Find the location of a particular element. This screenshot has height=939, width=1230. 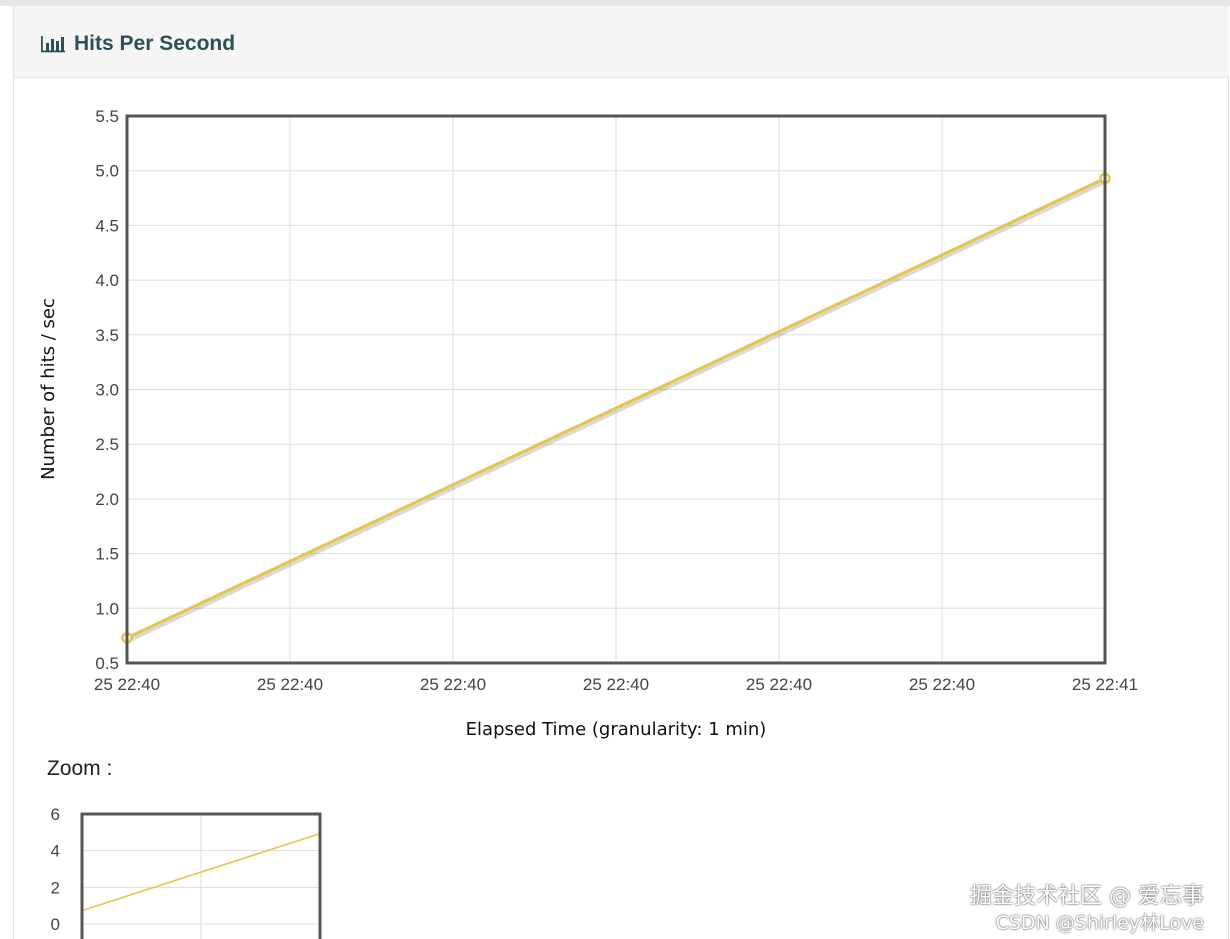

zoom-y-tick-label: 0 is located at coordinates (55, 924).